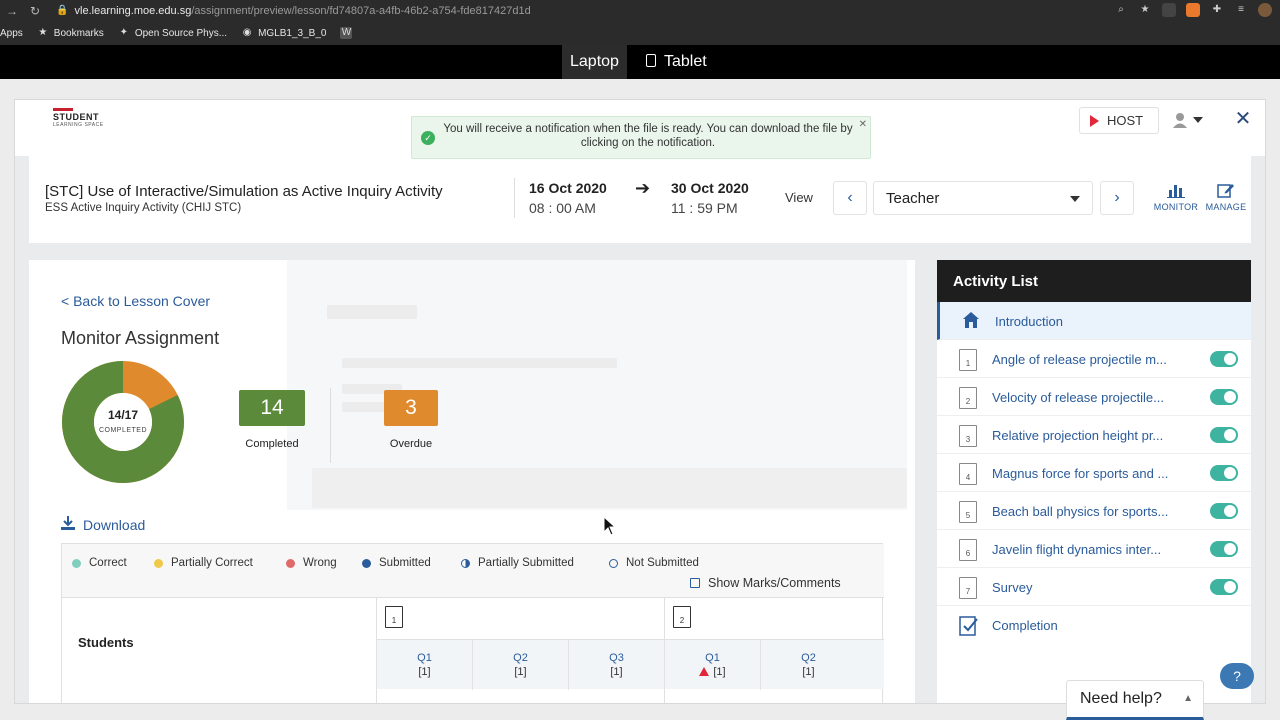 The height and width of the screenshot is (720, 1280). Describe the element at coordinates (568, 188) in the screenshot. I see `start-date: 16 Oct 2020` at that location.